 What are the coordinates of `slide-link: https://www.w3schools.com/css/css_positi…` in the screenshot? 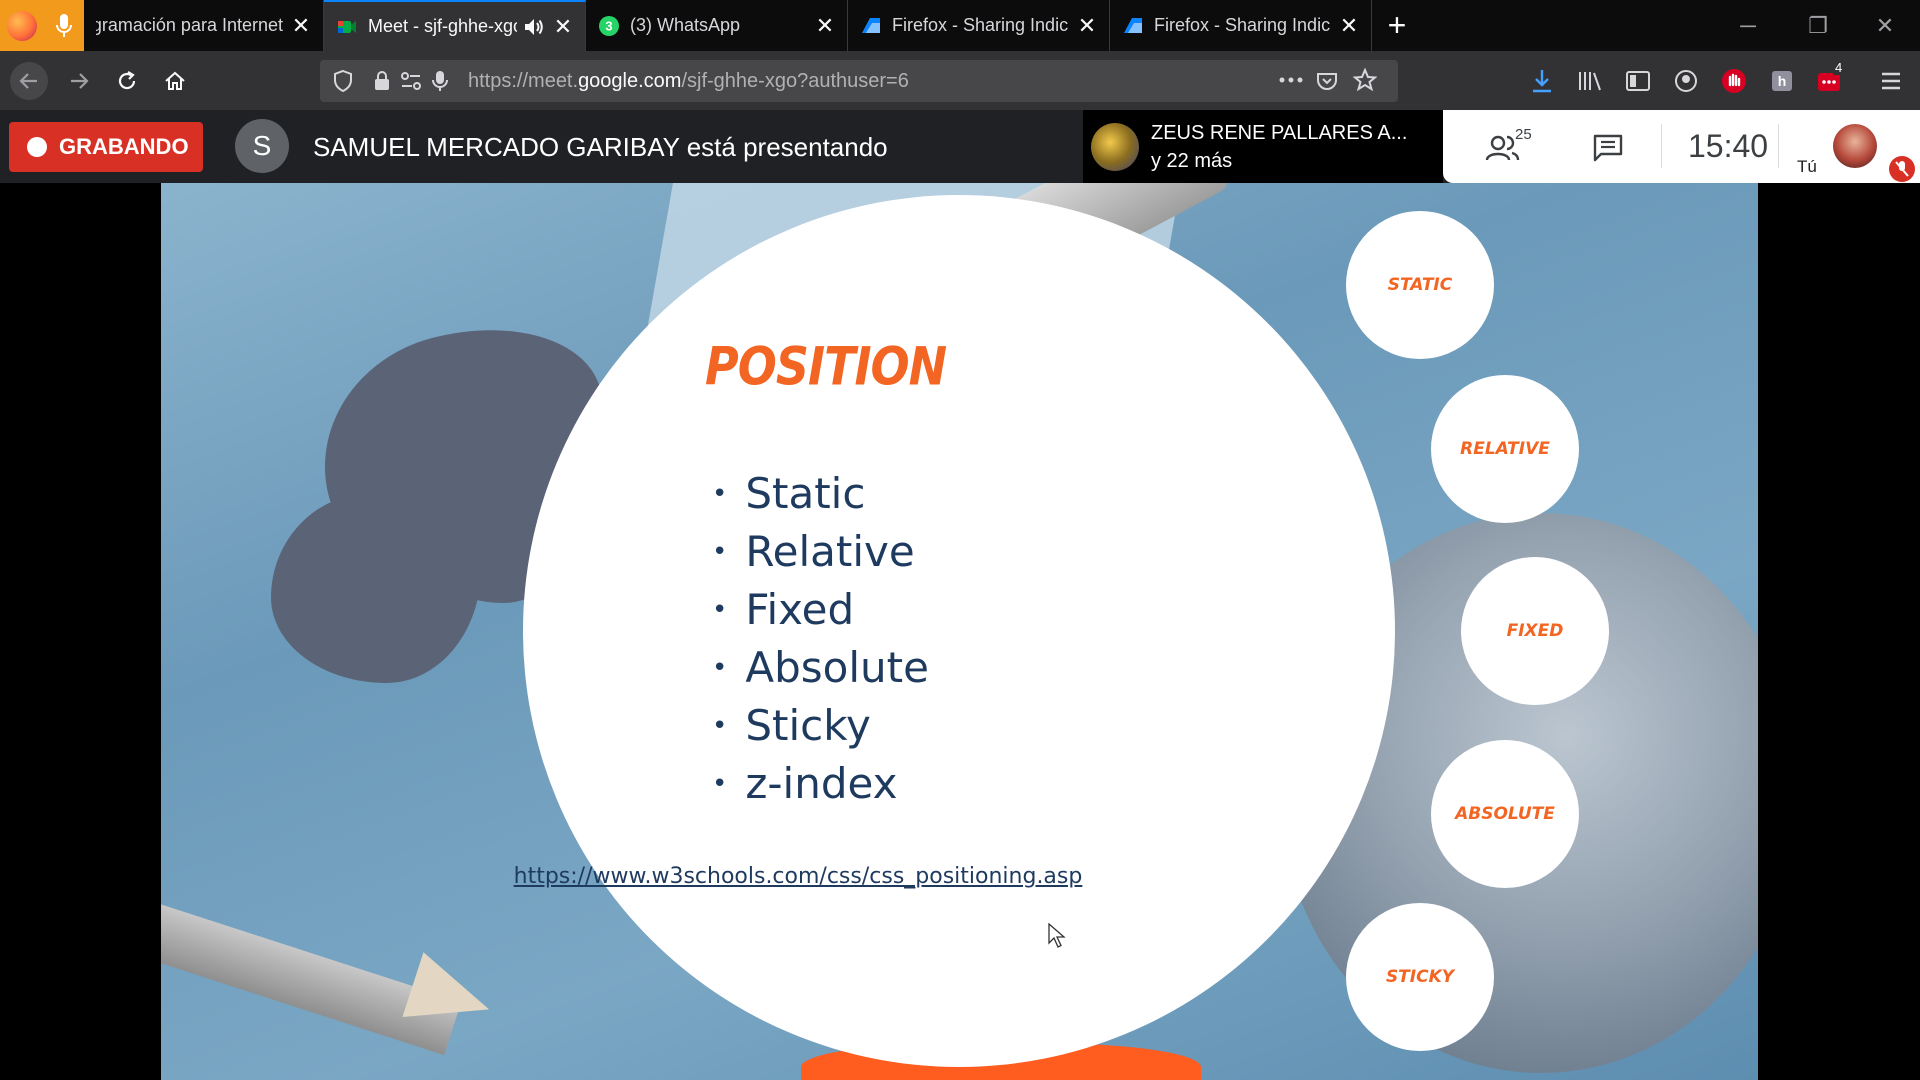 It's located at (798, 876).